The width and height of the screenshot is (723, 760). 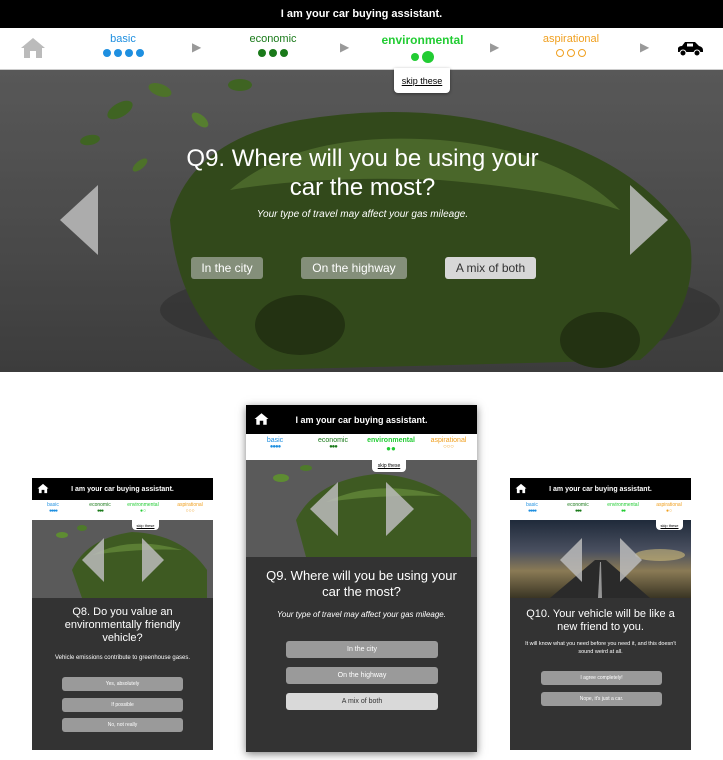 I want to click on step-aspirational: aspirational ●○, so click(x=669, y=508).